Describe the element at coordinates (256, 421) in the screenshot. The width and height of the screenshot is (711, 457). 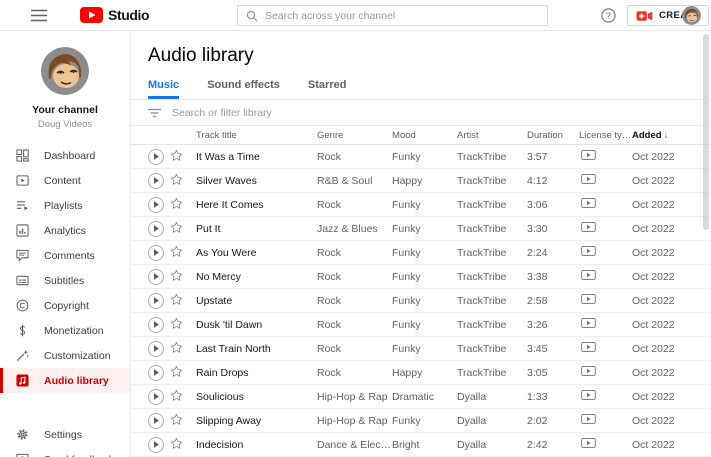
I see `track-title: Slipping Away` at that location.